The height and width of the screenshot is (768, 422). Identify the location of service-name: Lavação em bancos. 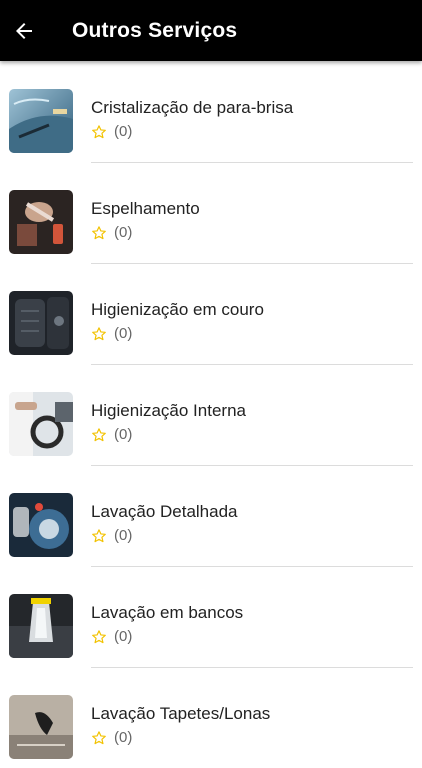
(167, 612).